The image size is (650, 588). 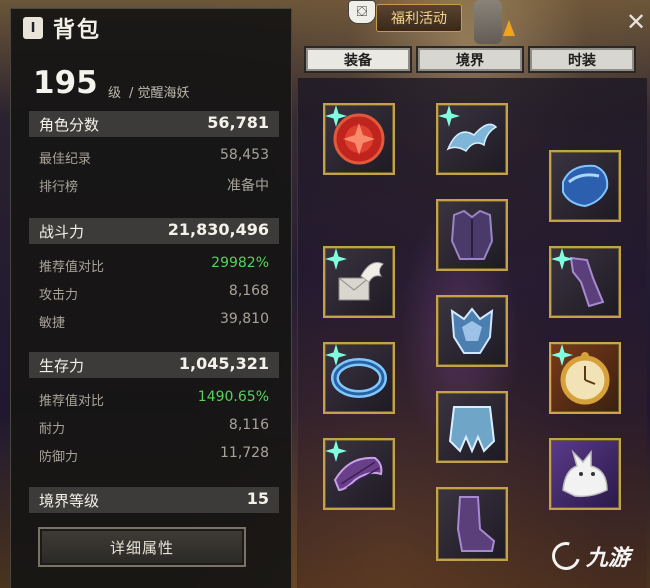 What do you see at coordinates (154, 157) in the screenshot?
I see `best-record-row: 最佳纪录 58,453` at bounding box center [154, 157].